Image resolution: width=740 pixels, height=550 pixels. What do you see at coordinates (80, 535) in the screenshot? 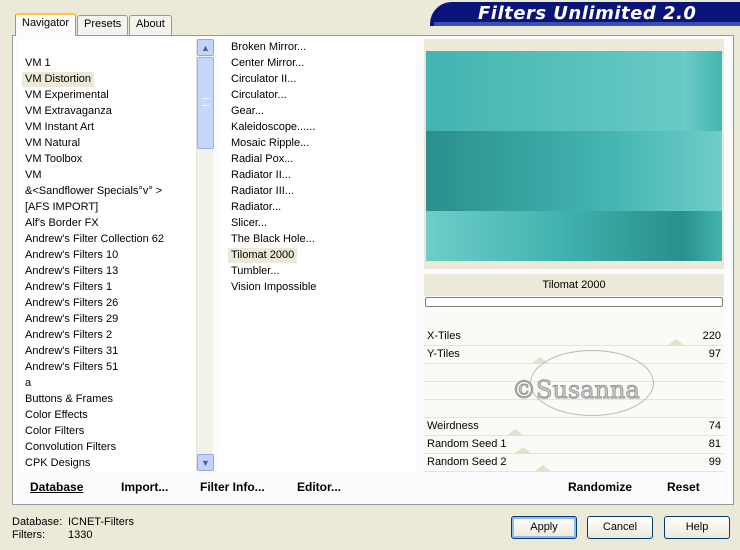
I see `filters-count-value: 1330` at bounding box center [80, 535].